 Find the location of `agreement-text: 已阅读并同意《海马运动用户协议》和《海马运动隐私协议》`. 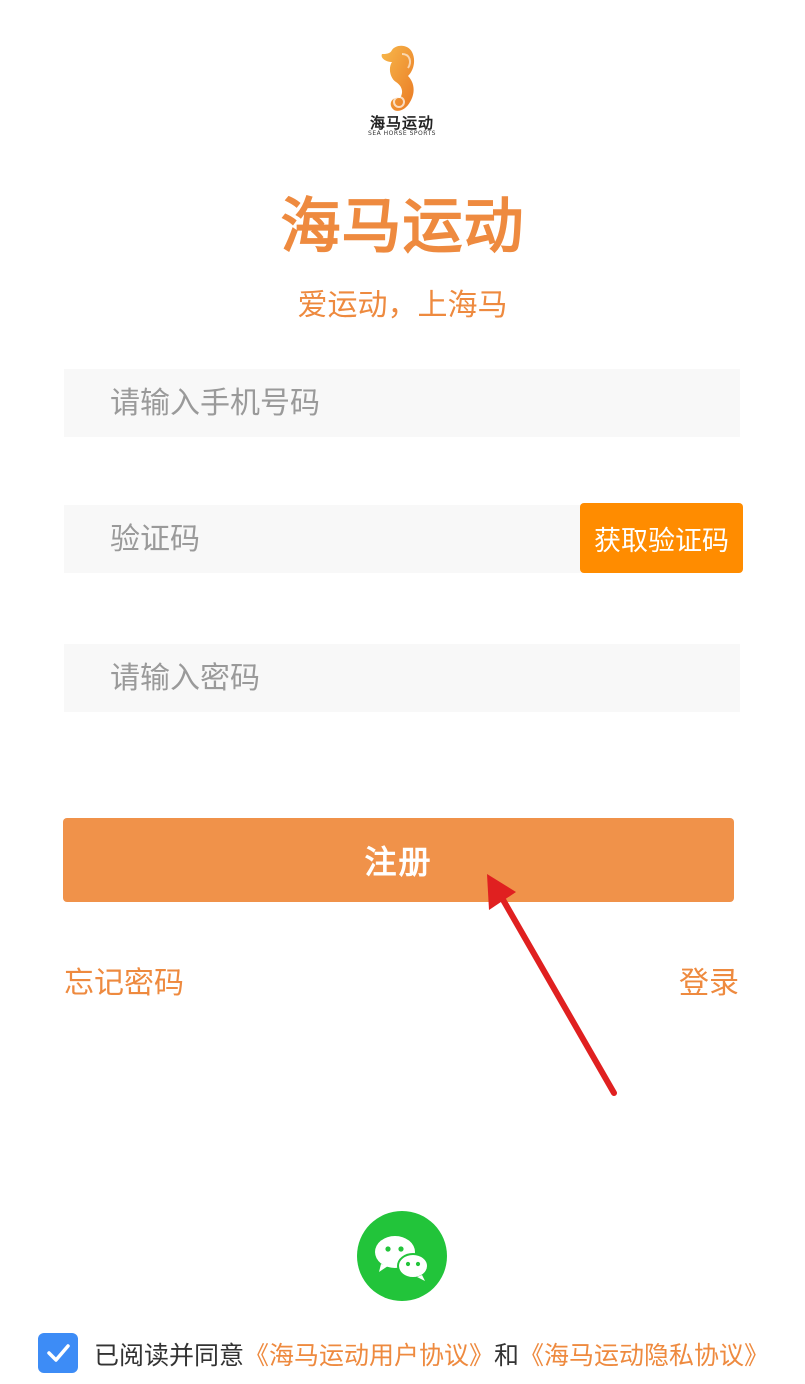

agreement-text: 已阅读并同意《海马运动用户协议》和《海马运动隐私协议》 is located at coordinates (431, 1354).